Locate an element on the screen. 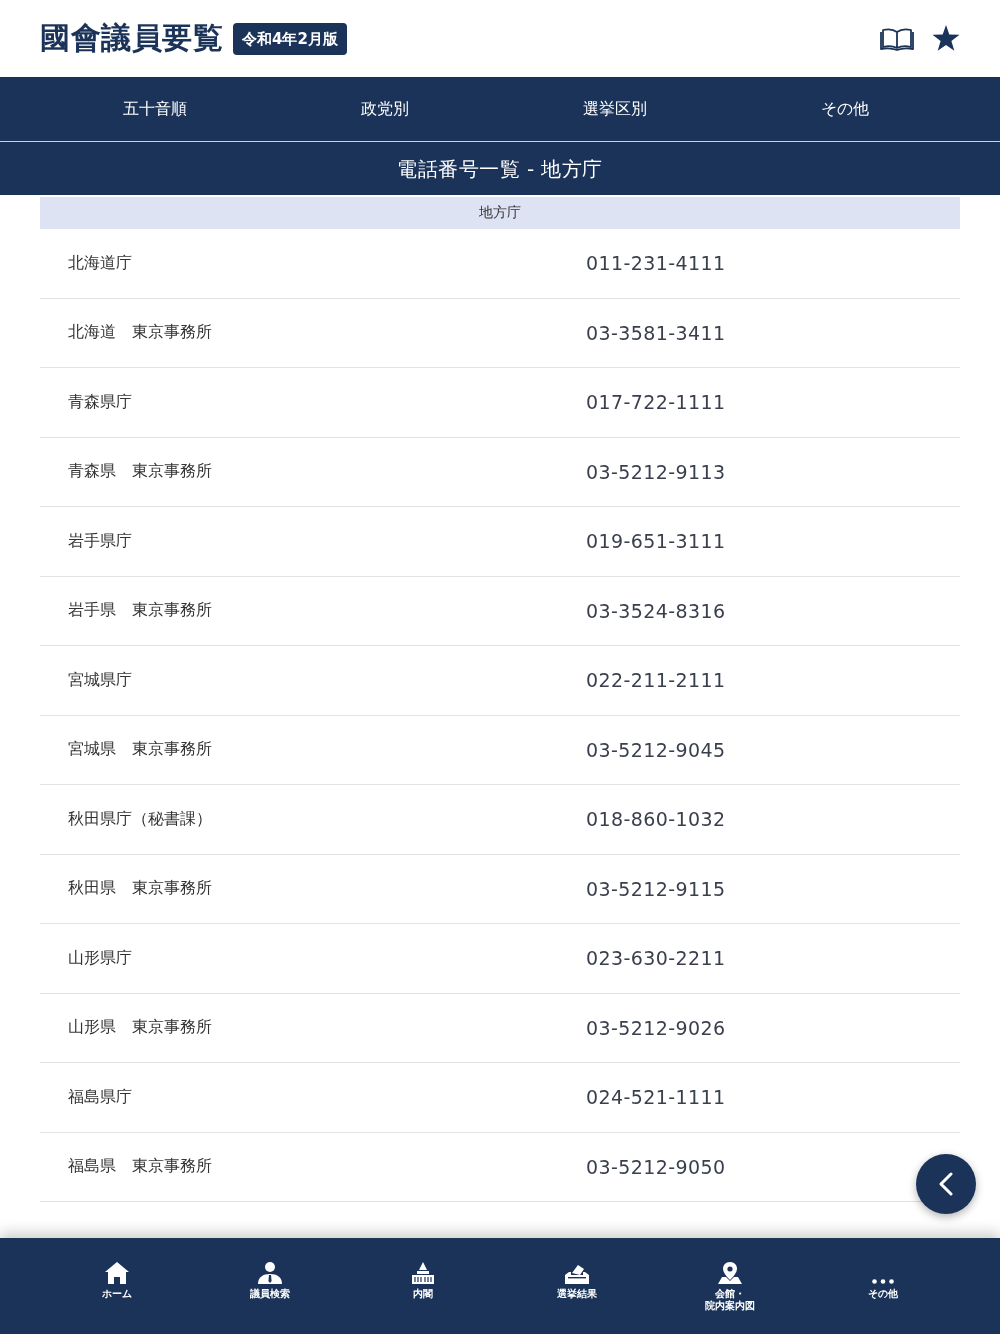  office-name: 岩手県庁 is located at coordinates (100, 541).